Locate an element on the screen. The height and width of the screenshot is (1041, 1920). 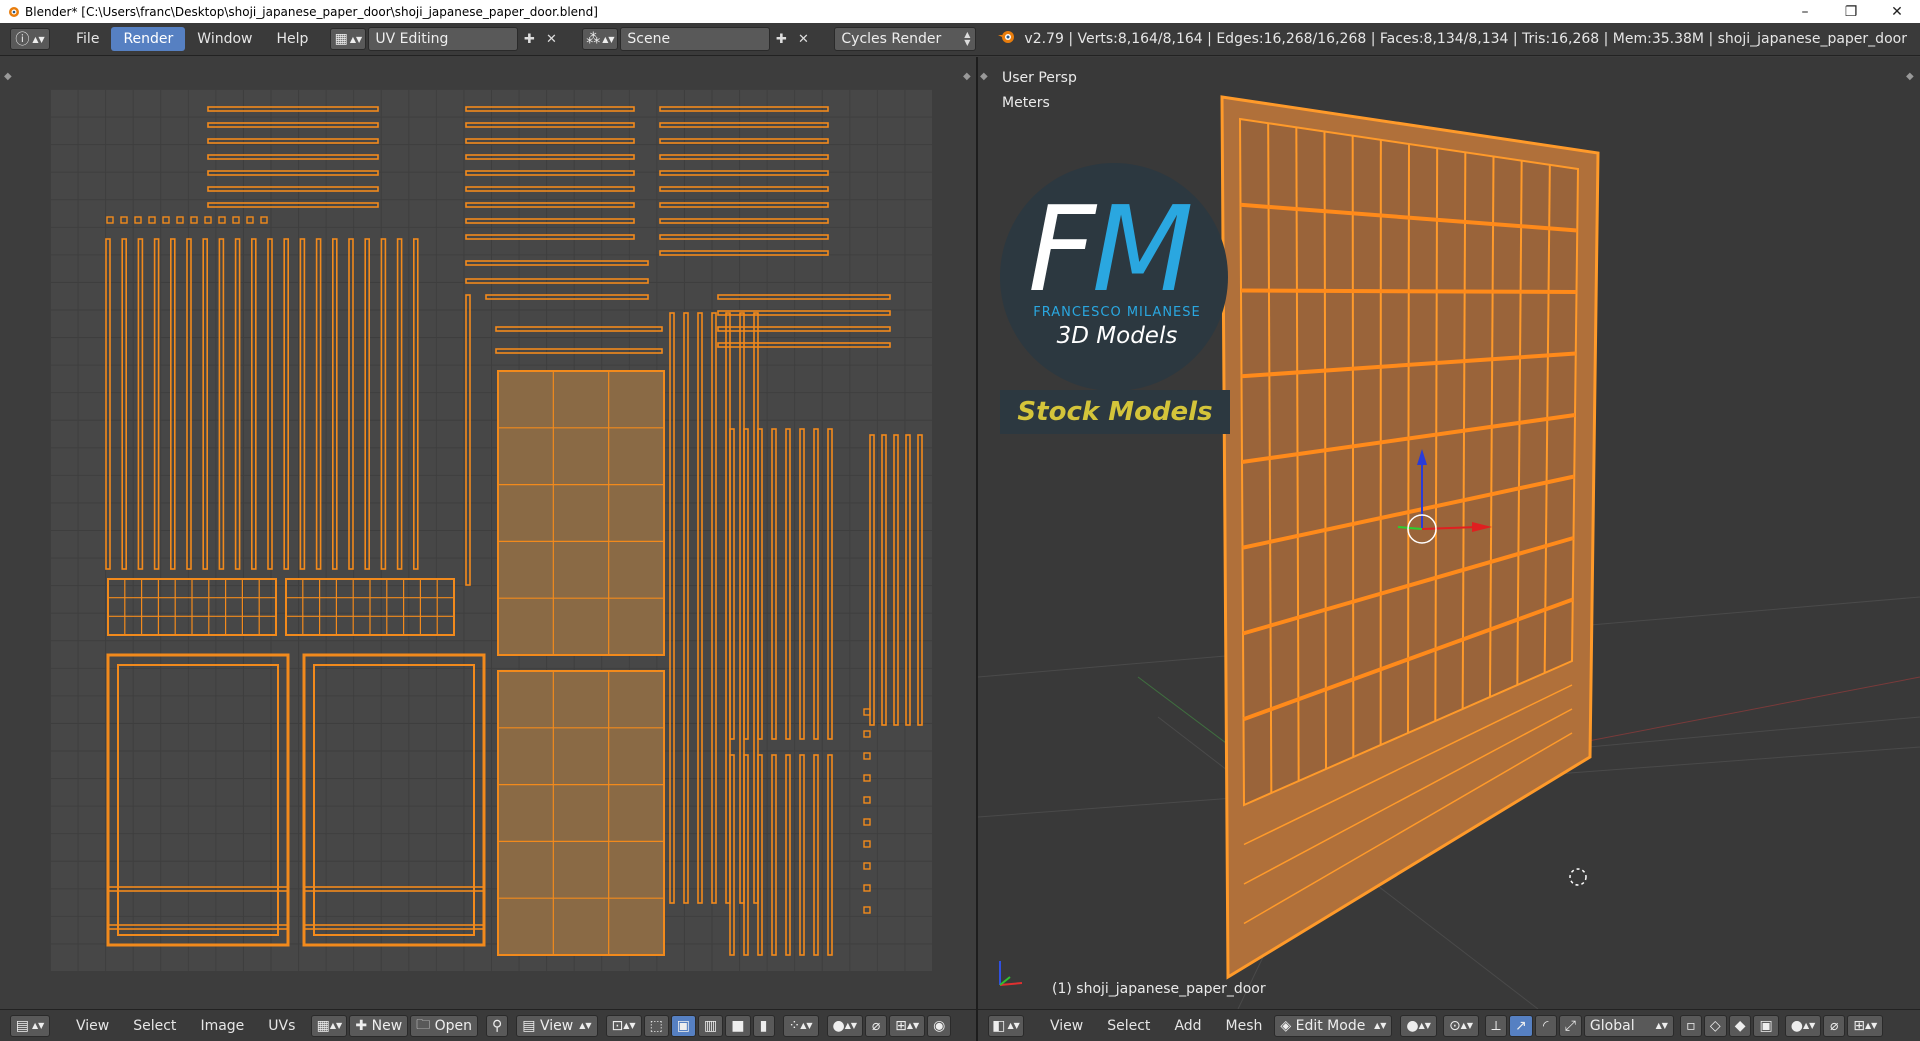
editor-type-info-button: ⓘ ▲▼ is located at coordinates (30, 39).